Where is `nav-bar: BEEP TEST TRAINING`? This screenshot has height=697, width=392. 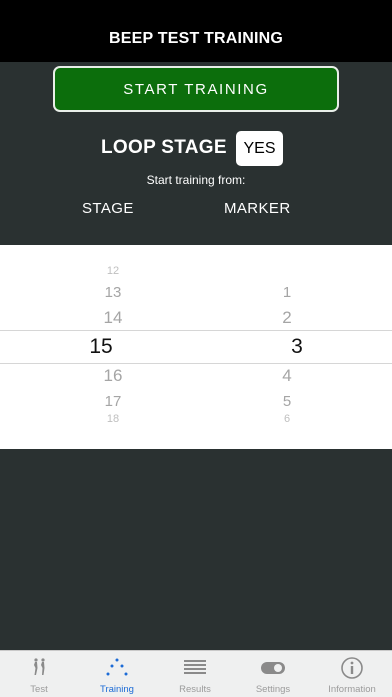 nav-bar: BEEP TEST TRAINING is located at coordinates (196, 31).